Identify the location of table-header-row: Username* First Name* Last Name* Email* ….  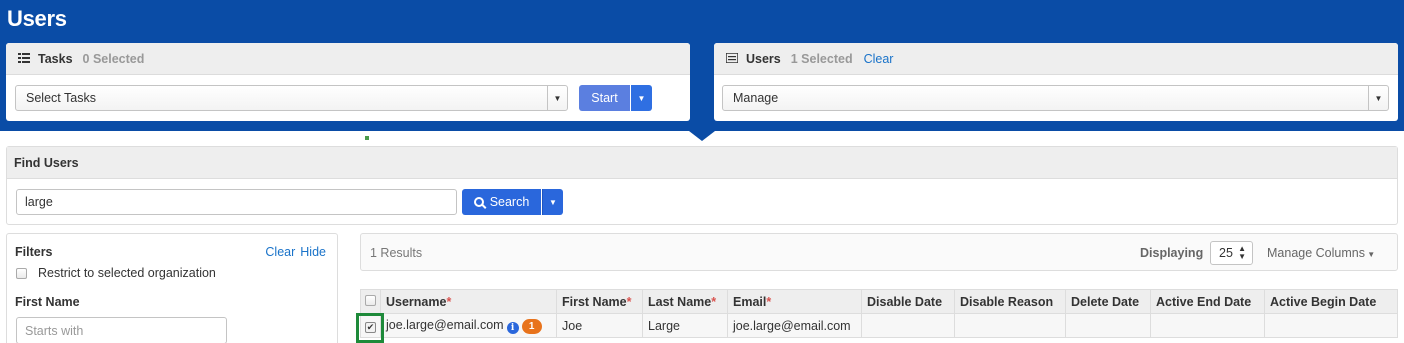
(879, 301).